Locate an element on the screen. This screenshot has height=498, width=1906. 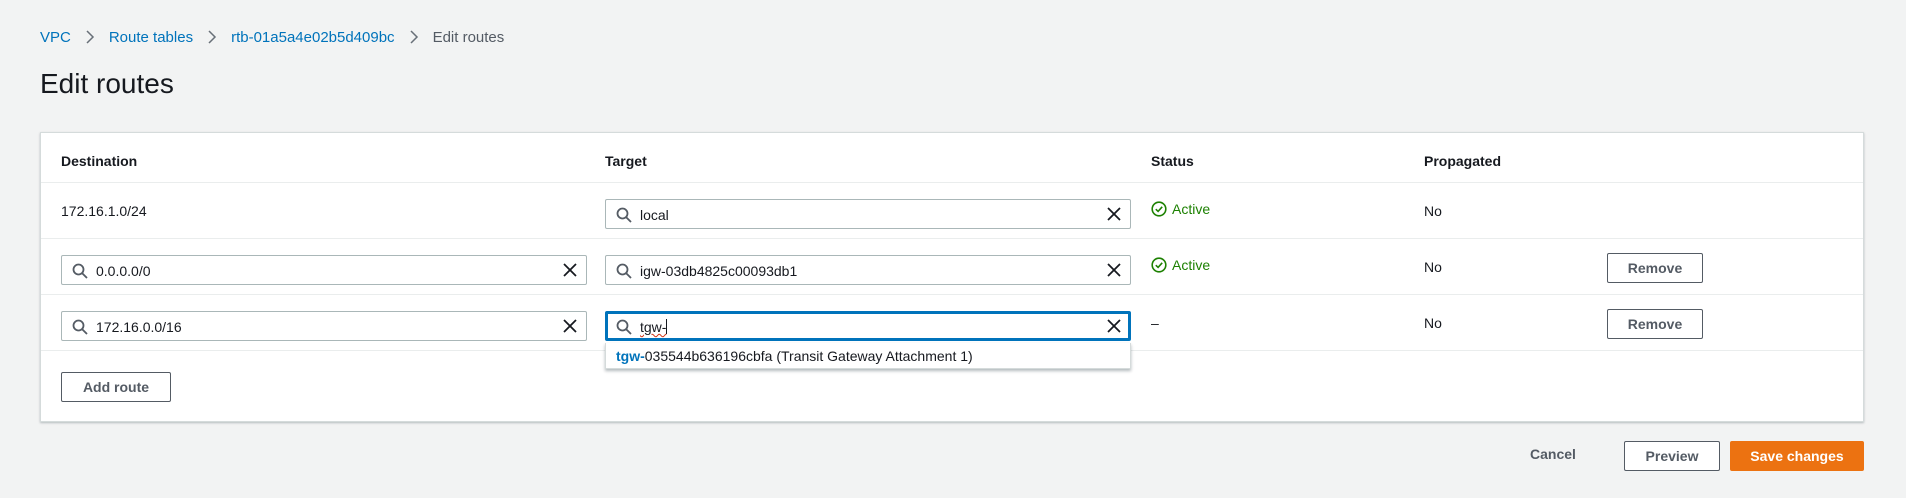
target-input: tgw- is located at coordinates (868, 326).